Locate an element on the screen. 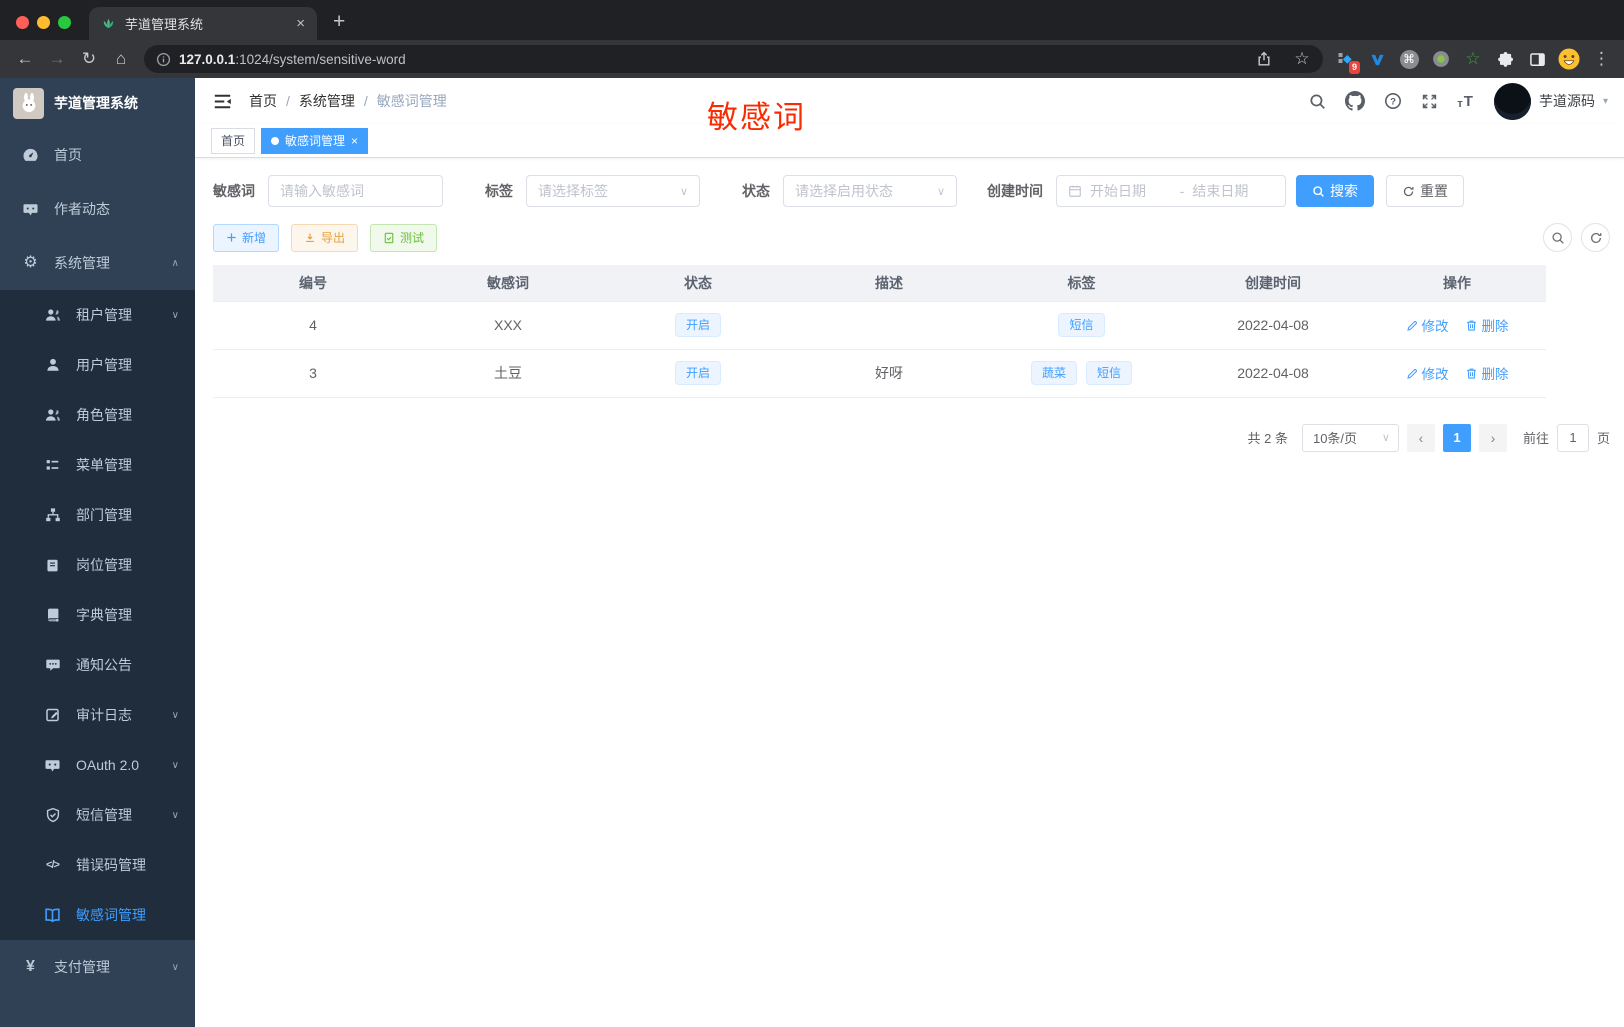  home-icon: ⌂ is located at coordinates (121, 59).